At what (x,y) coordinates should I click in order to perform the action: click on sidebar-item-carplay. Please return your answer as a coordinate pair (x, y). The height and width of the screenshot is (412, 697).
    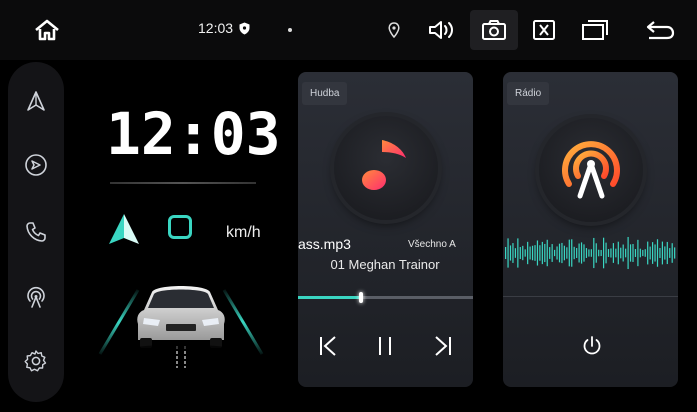
    Looking at the image, I should click on (36, 165).